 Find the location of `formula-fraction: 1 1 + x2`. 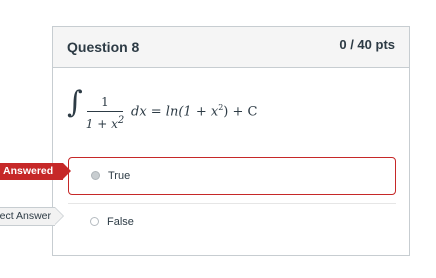

formula-fraction: 1 1 + x2 is located at coordinates (105, 113).